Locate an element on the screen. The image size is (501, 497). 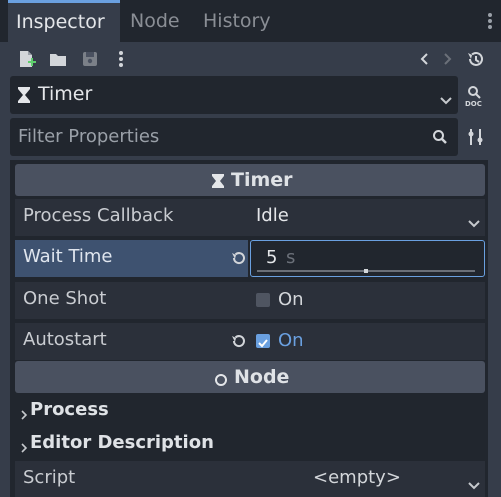
property-label: Autostart is located at coordinates (65, 339).